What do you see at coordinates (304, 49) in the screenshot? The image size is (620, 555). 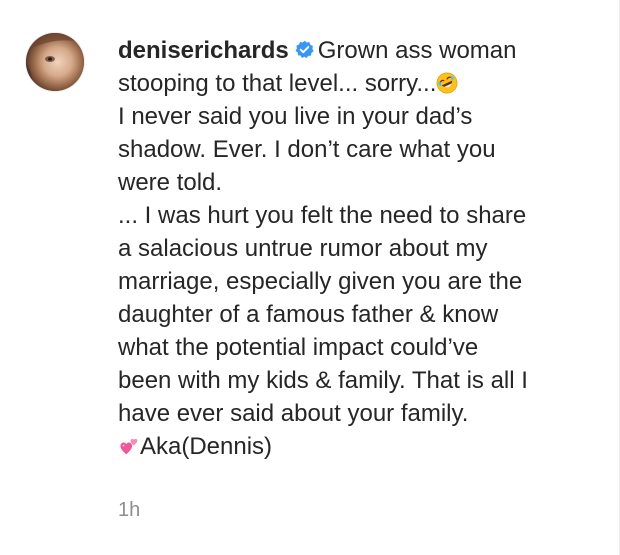 I see `verified-badge-icon` at bounding box center [304, 49].